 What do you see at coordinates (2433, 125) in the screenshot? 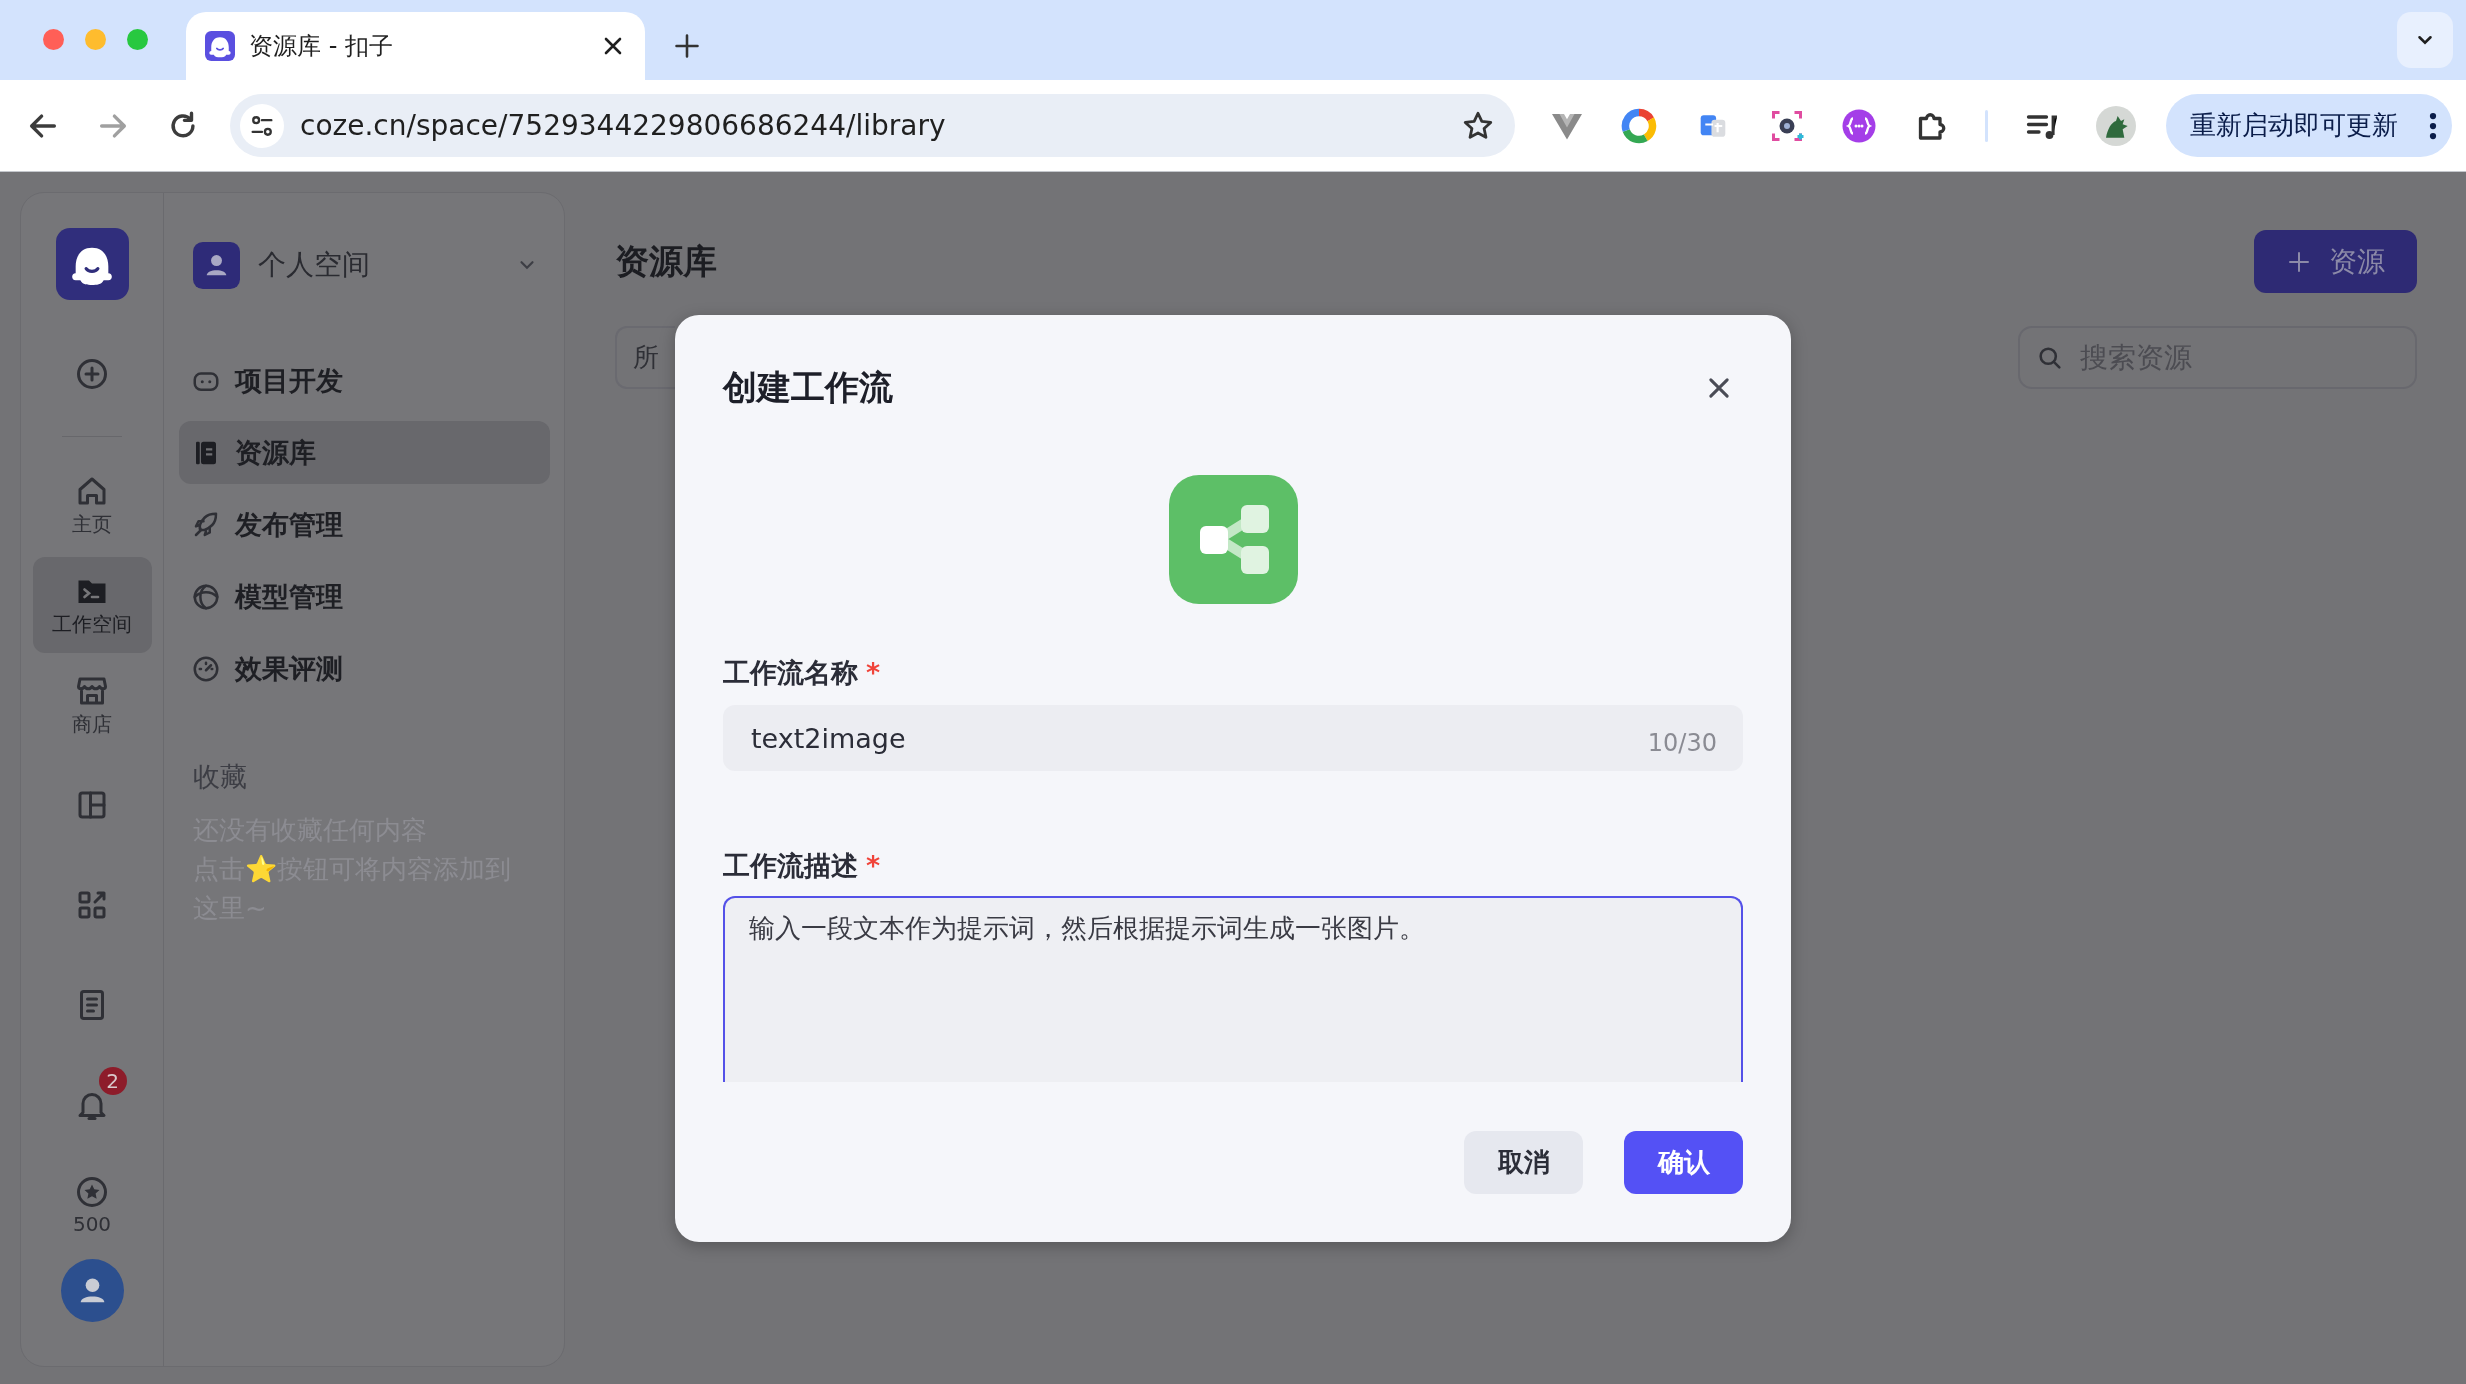
I see `more-icon` at bounding box center [2433, 125].